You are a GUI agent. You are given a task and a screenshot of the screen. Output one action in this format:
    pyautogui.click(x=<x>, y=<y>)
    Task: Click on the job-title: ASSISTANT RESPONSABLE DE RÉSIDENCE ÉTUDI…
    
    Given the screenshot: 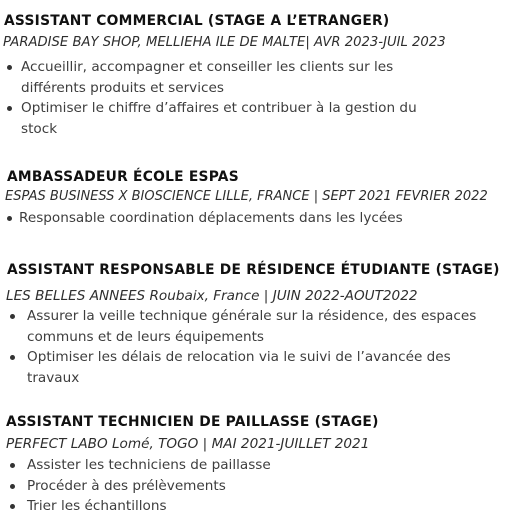 What is the action you would take?
    pyautogui.click(x=253, y=270)
    